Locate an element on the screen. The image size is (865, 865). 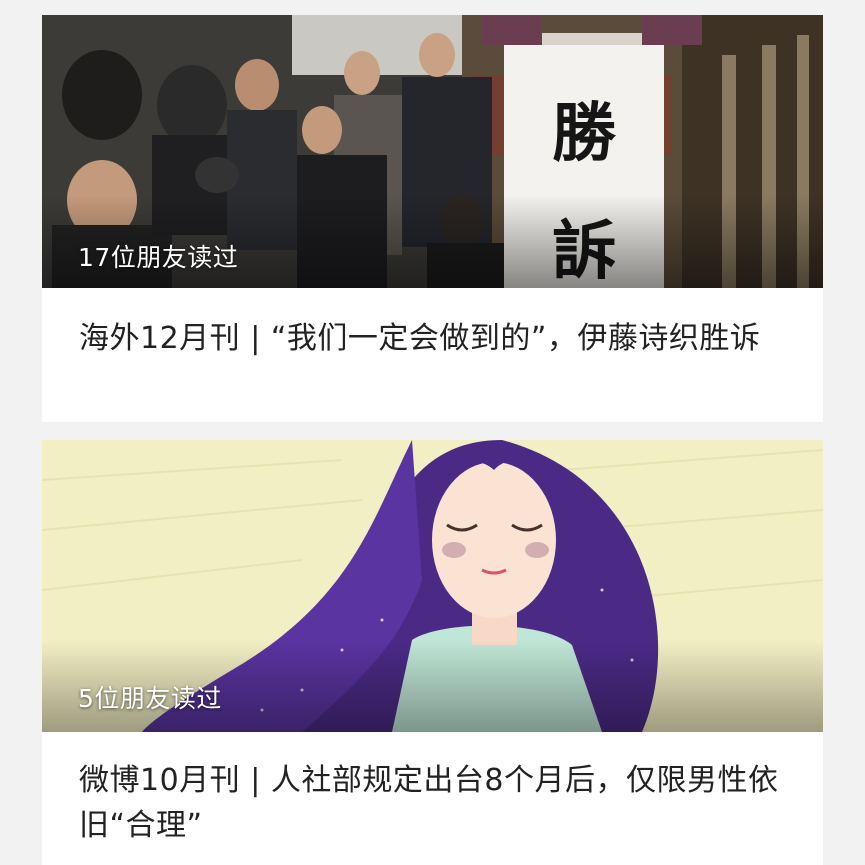
banner-char-1: 勝 is located at coordinates (584, 133).